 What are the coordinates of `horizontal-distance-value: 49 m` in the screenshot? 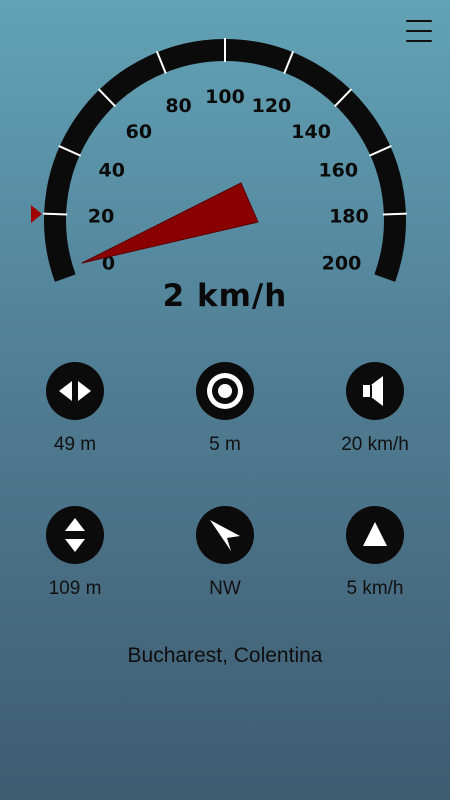 It's located at (75, 444).